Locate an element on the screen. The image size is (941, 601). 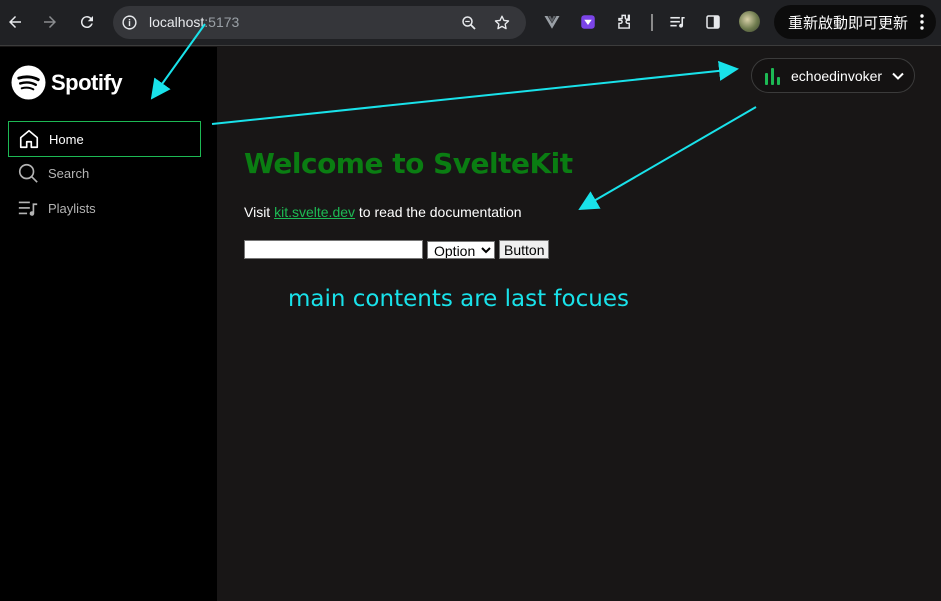
zoom-icon is located at coordinates (469, 23).